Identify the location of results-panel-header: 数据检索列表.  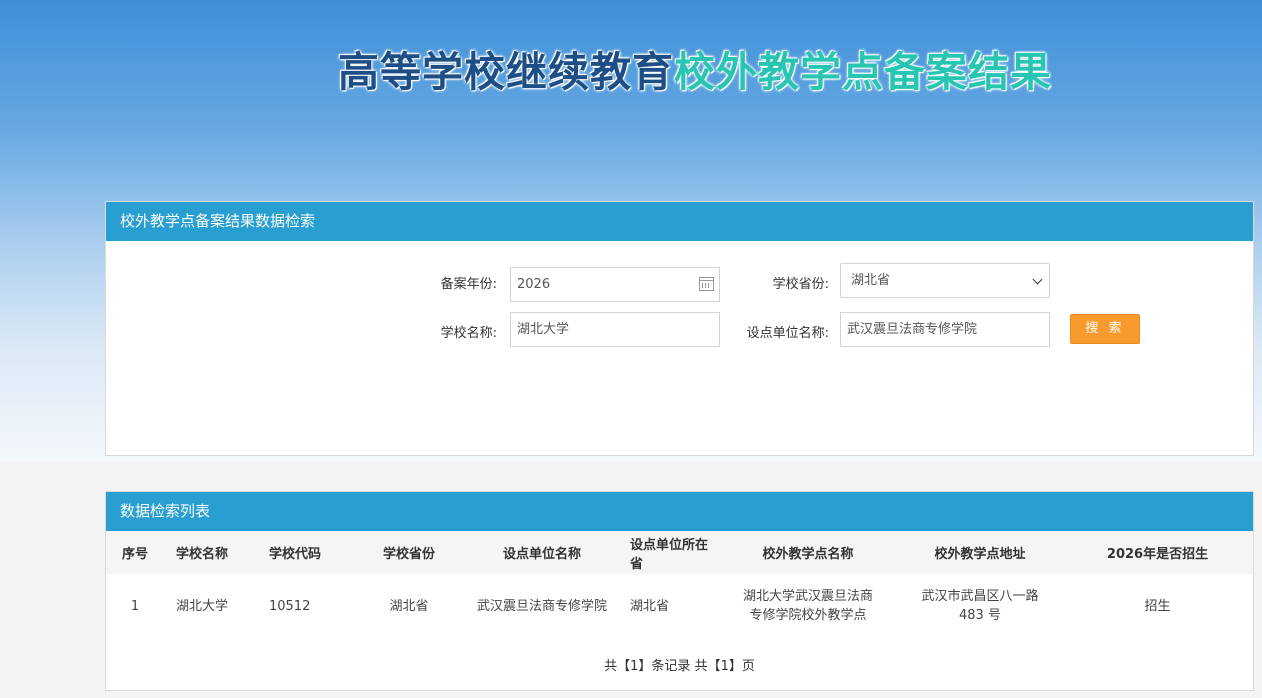
(679, 511).